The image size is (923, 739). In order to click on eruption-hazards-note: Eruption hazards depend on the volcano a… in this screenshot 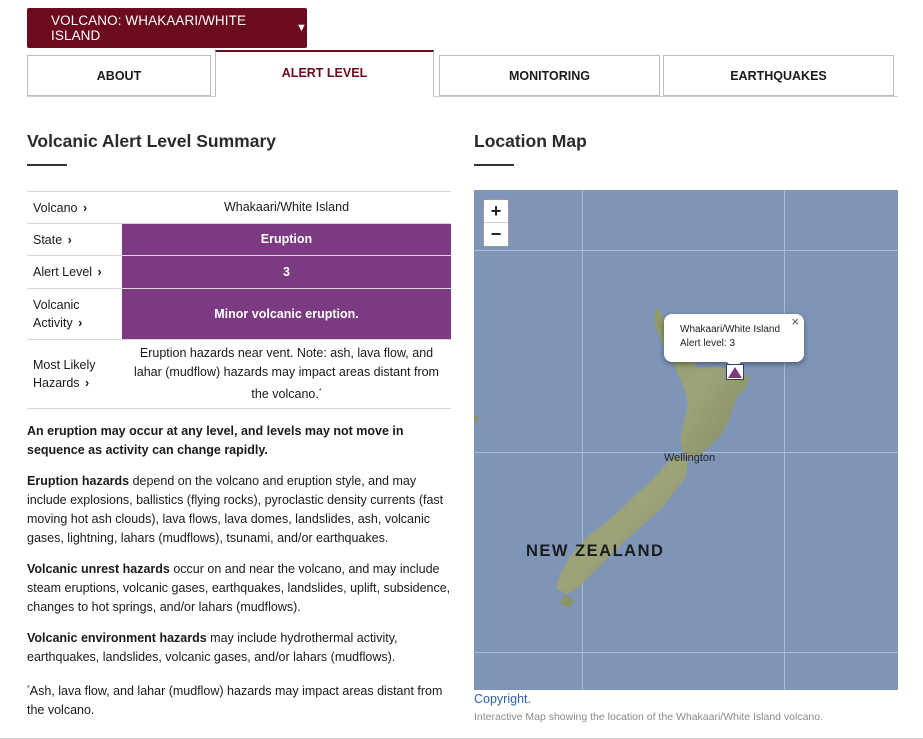, I will do `click(235, 509)`.